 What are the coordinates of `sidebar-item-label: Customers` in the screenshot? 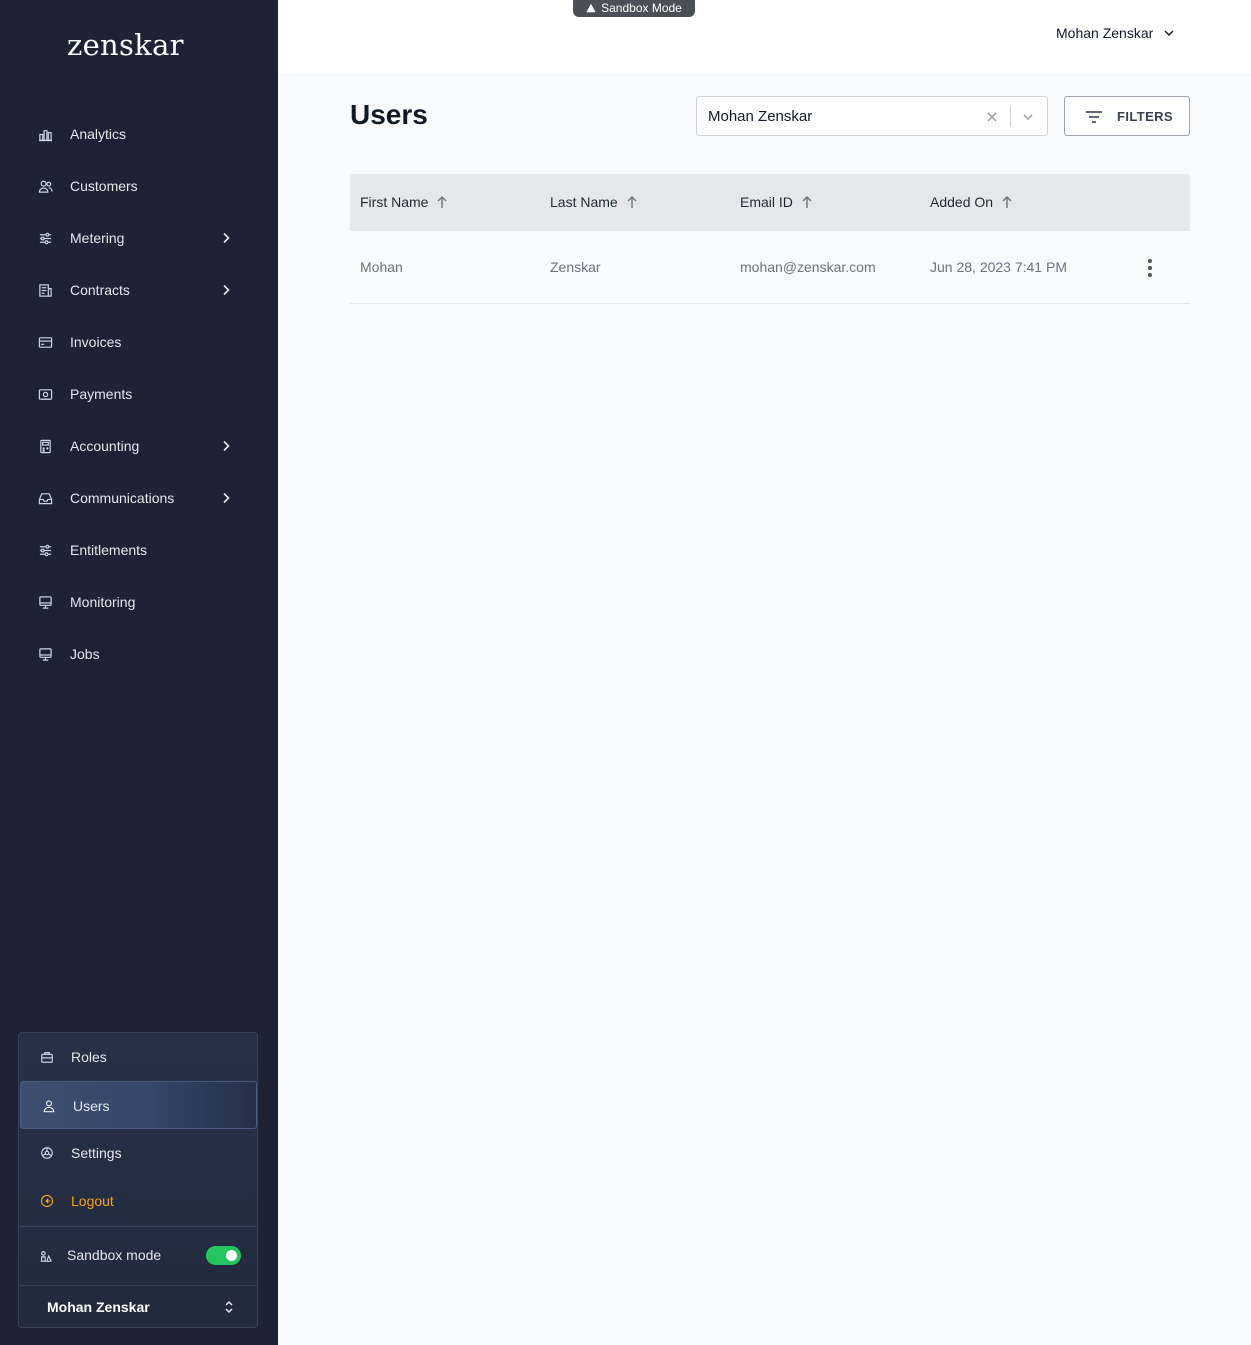 It's located at (104, 186).